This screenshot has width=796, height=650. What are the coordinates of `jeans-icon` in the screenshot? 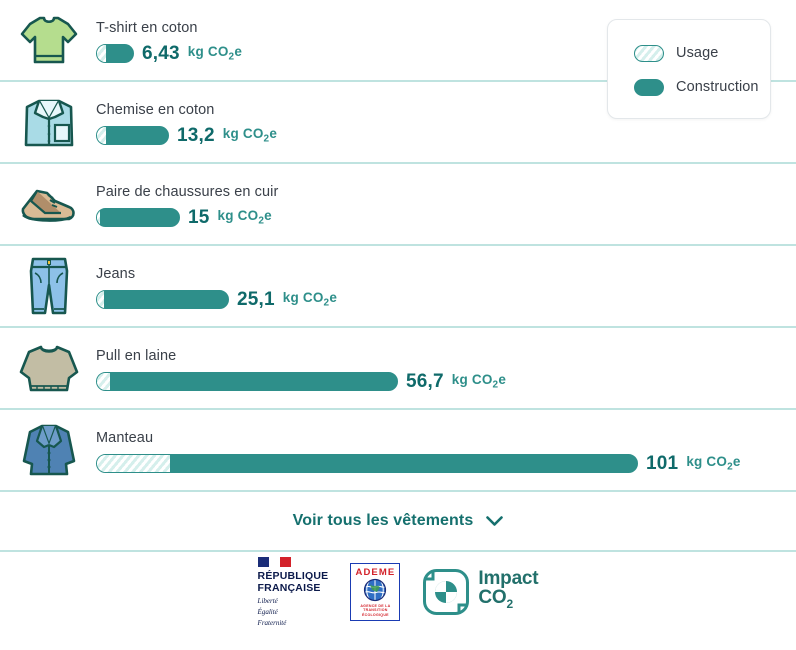 It's located at (49, 286).